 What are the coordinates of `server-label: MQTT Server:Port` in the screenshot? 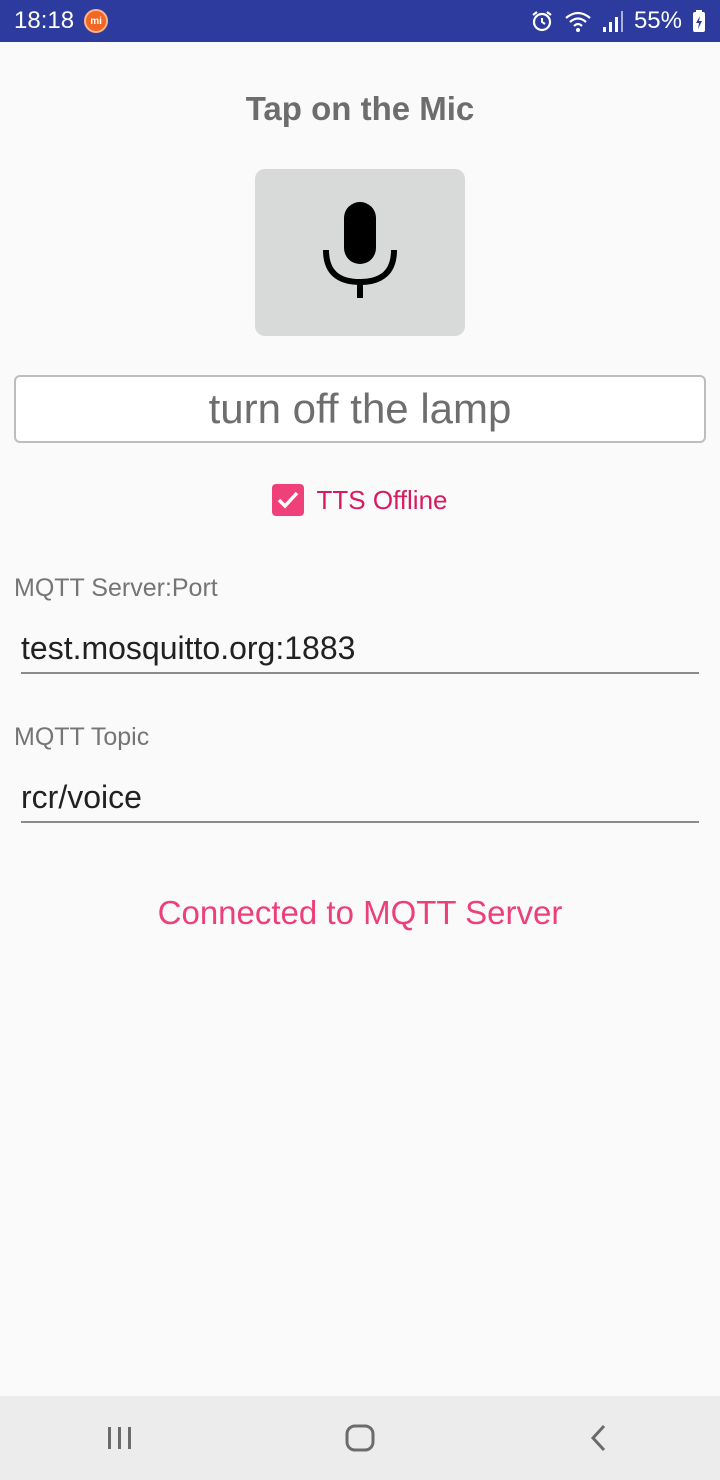 It's located at (116, 588).